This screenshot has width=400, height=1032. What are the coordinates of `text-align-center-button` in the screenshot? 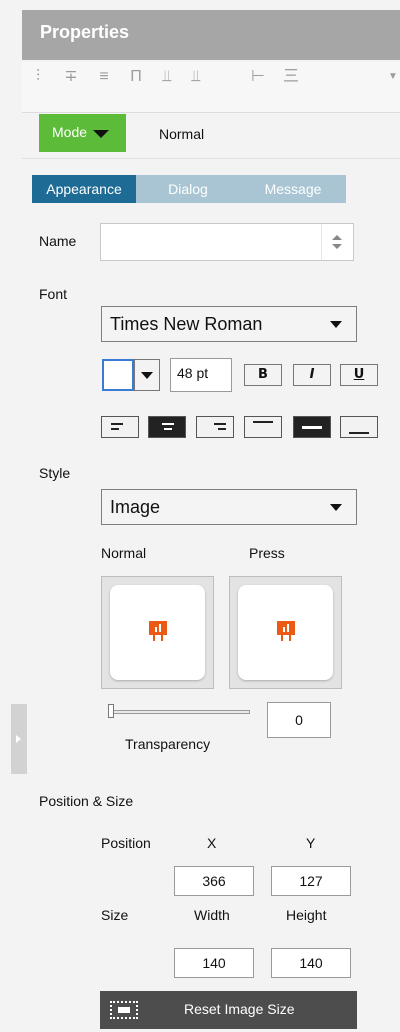 It's located at (167, 427).